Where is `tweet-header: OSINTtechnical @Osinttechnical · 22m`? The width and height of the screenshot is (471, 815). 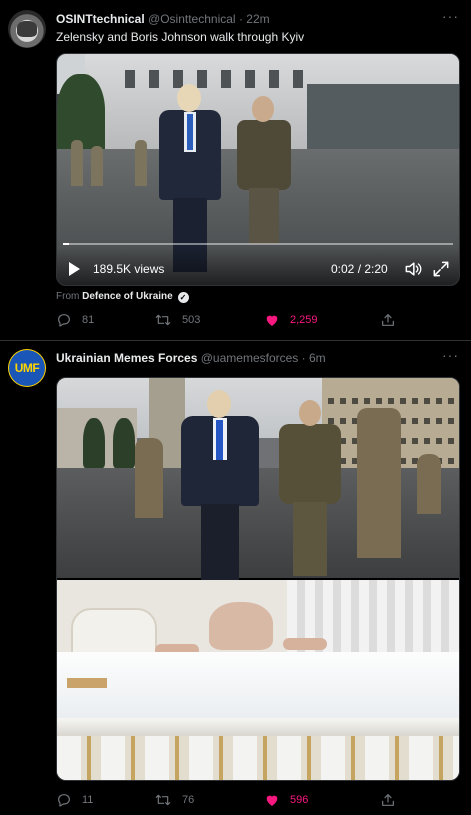
tweet-header: OSINTtechnical @Osinttechnical · 22m is located at coordinates (163, 19).